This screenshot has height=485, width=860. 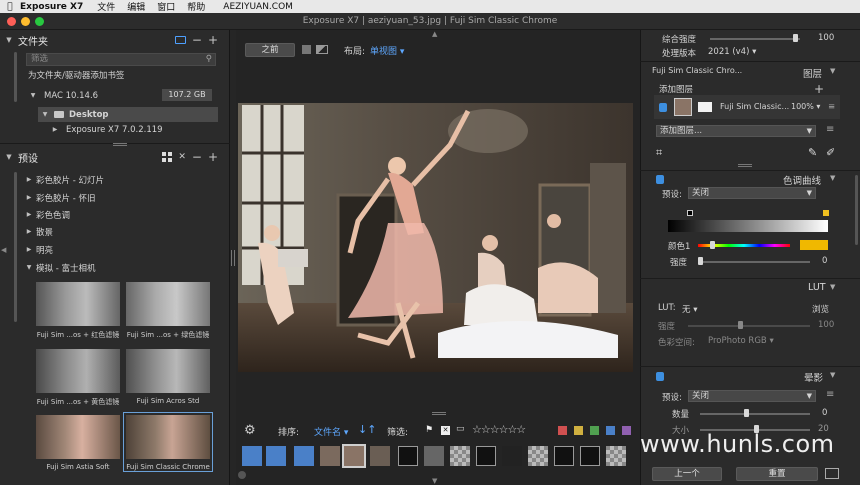 I want to click on layer-visibility-toggle, so click(x=663, y=107).